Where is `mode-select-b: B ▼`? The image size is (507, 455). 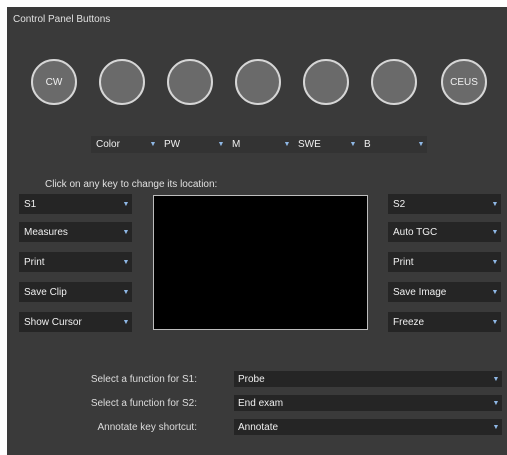
mode-select-b: B ▼ is located at coordinates (393, 144).